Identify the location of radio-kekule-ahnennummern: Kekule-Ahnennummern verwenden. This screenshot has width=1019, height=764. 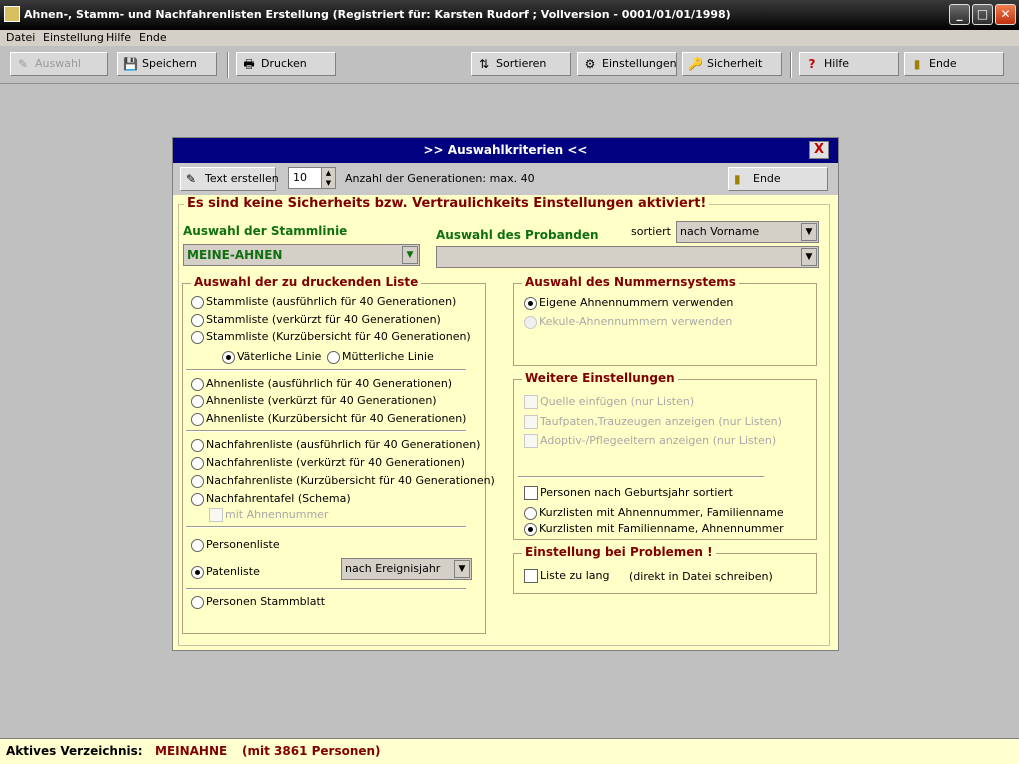
(628, 322).